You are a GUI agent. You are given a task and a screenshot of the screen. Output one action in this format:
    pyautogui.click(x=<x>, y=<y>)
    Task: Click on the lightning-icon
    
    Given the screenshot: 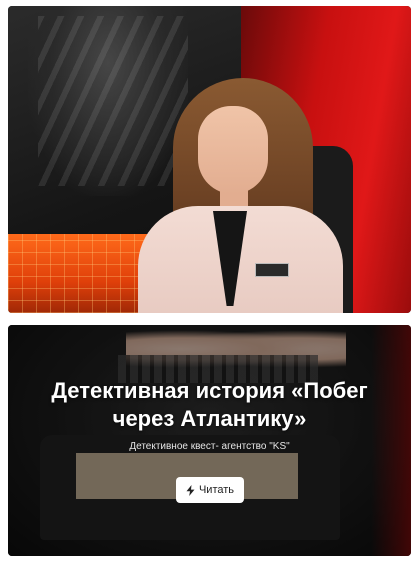 What is the action you would take?
    pyautogui.click(x=190, y=490)
    